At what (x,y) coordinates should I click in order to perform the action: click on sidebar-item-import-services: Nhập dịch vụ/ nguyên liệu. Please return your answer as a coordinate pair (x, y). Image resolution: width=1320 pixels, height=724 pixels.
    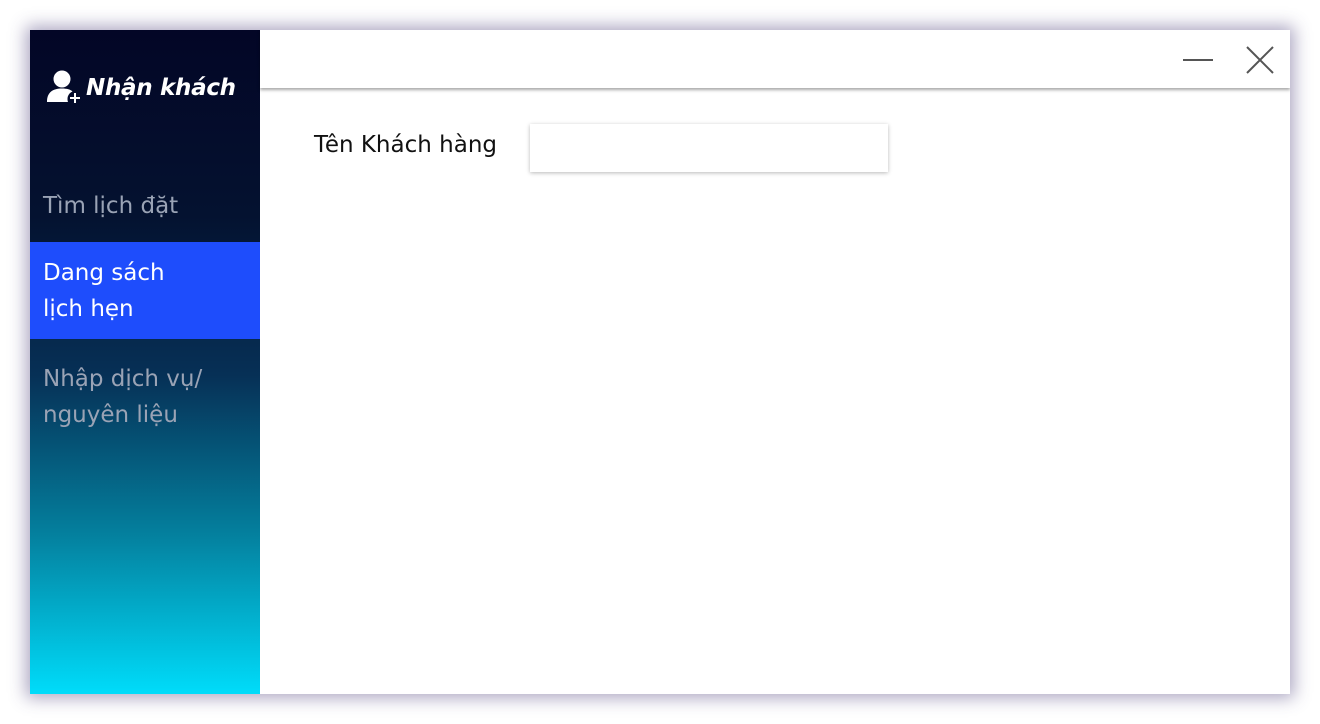
    Looking at the image, I should click on (145, 397).